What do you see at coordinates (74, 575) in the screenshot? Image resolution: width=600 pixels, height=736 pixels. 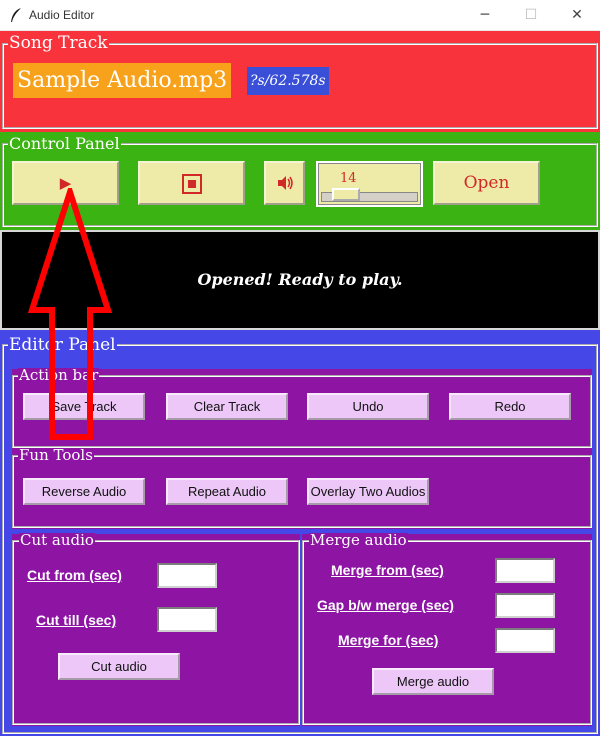 I see `cut-from-label: Cut from (sec)` at bounding box center [74, 575].